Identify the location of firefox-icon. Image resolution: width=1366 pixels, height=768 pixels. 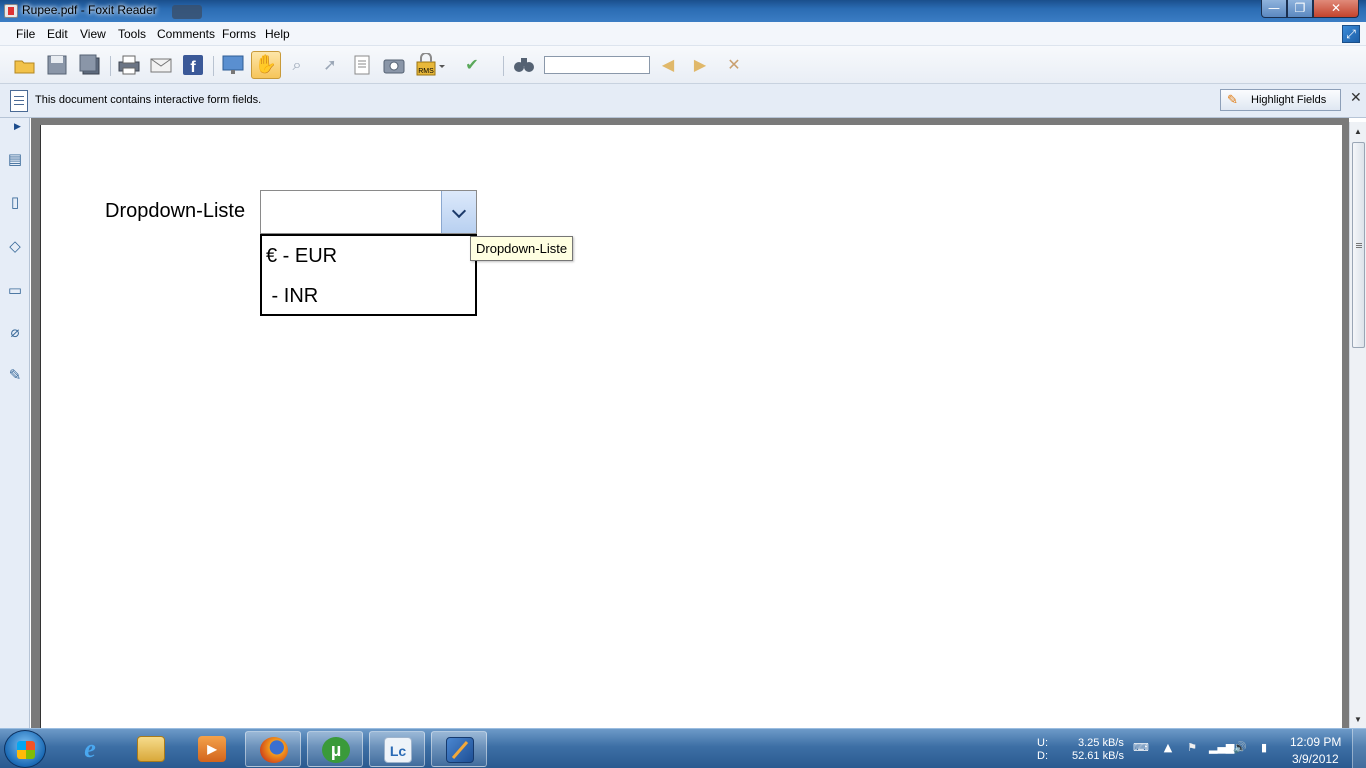
(273, 749).